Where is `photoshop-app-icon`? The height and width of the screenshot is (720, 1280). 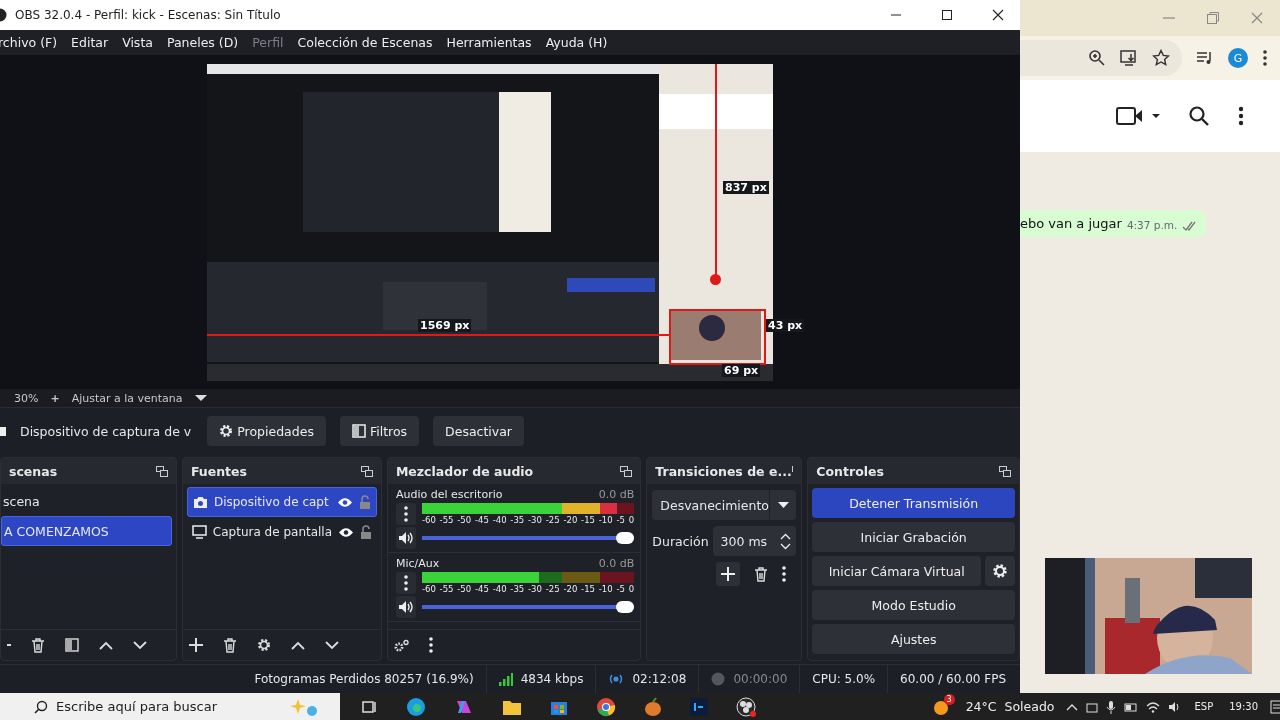
photoshop-app-icon is located at coordinates (699, 706).